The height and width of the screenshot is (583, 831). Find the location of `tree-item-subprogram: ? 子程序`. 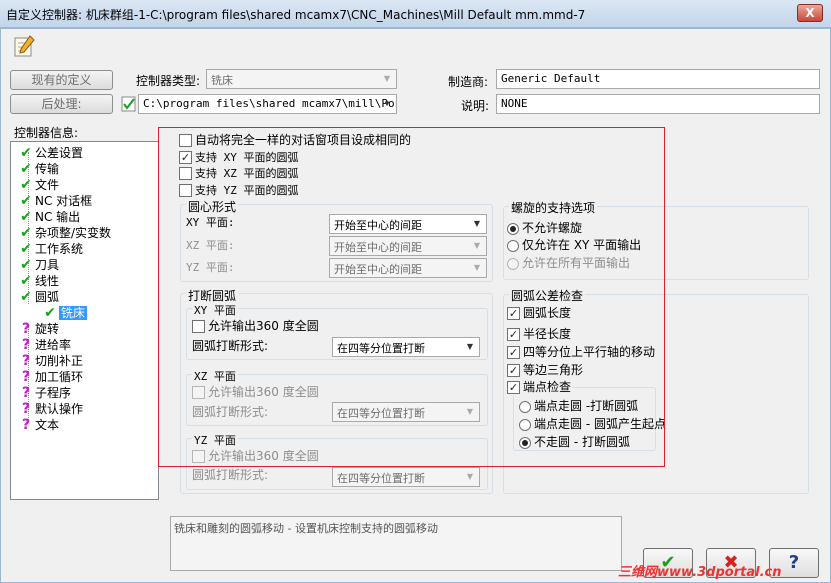

tree-item-subprogram: ? 子程序 is located at coordinates (45, 392).